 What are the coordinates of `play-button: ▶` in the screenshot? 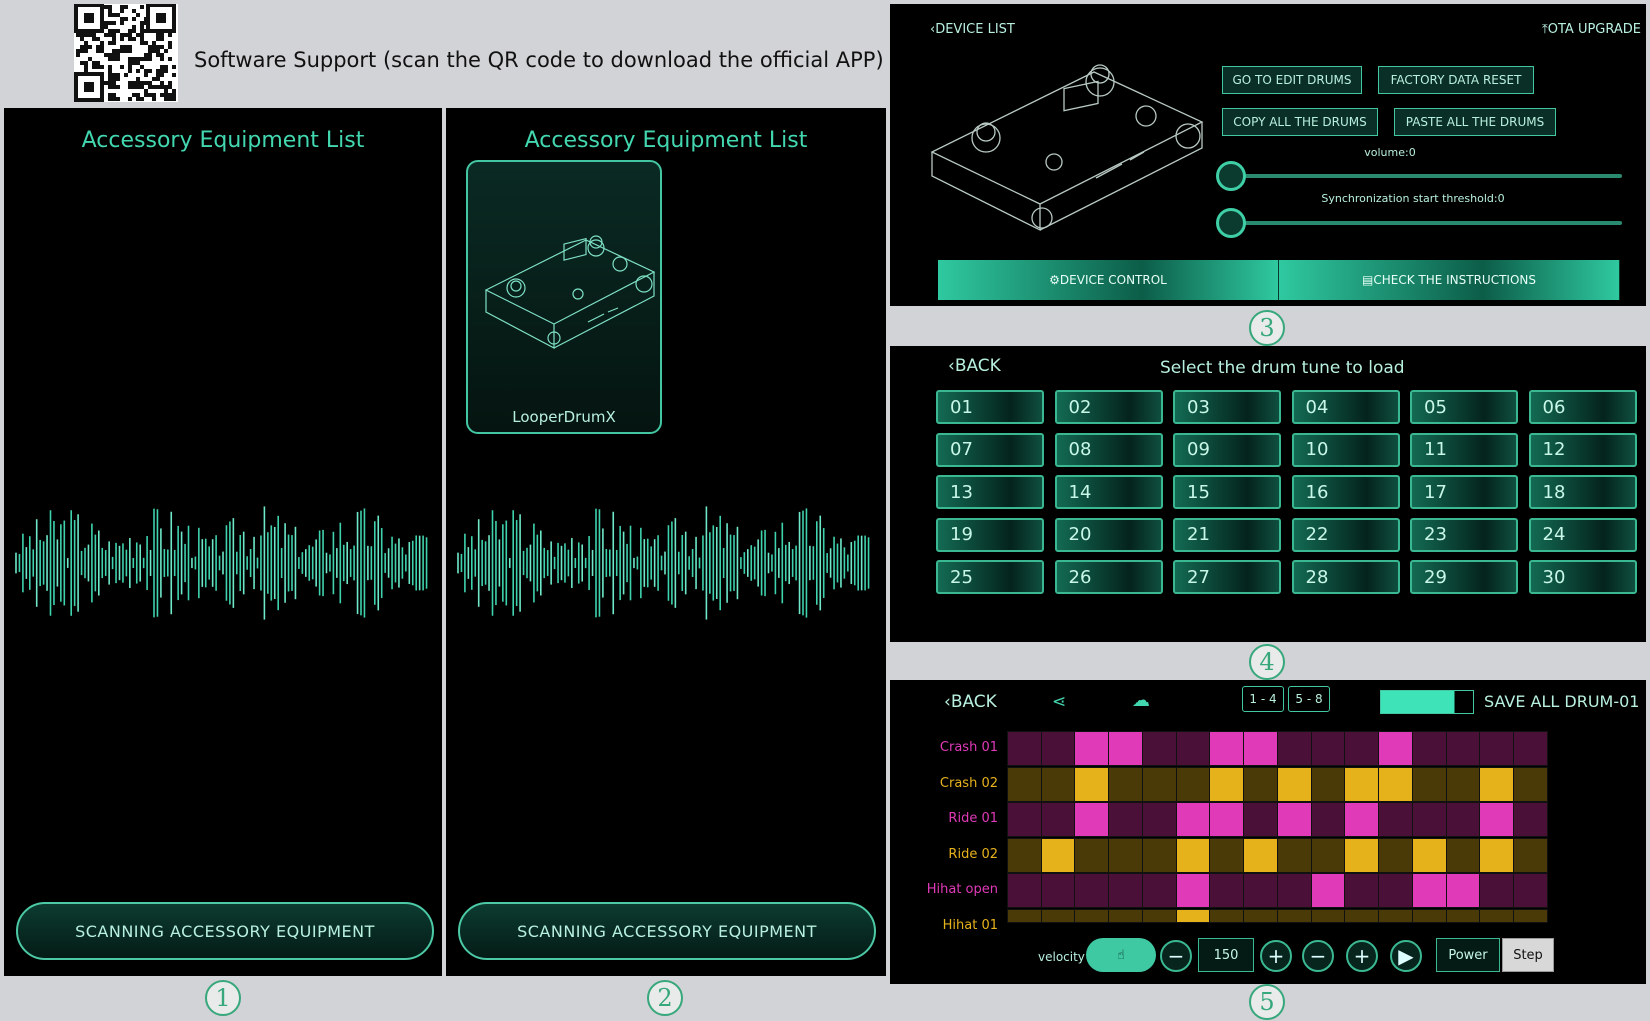 It's located at (1406, 956).